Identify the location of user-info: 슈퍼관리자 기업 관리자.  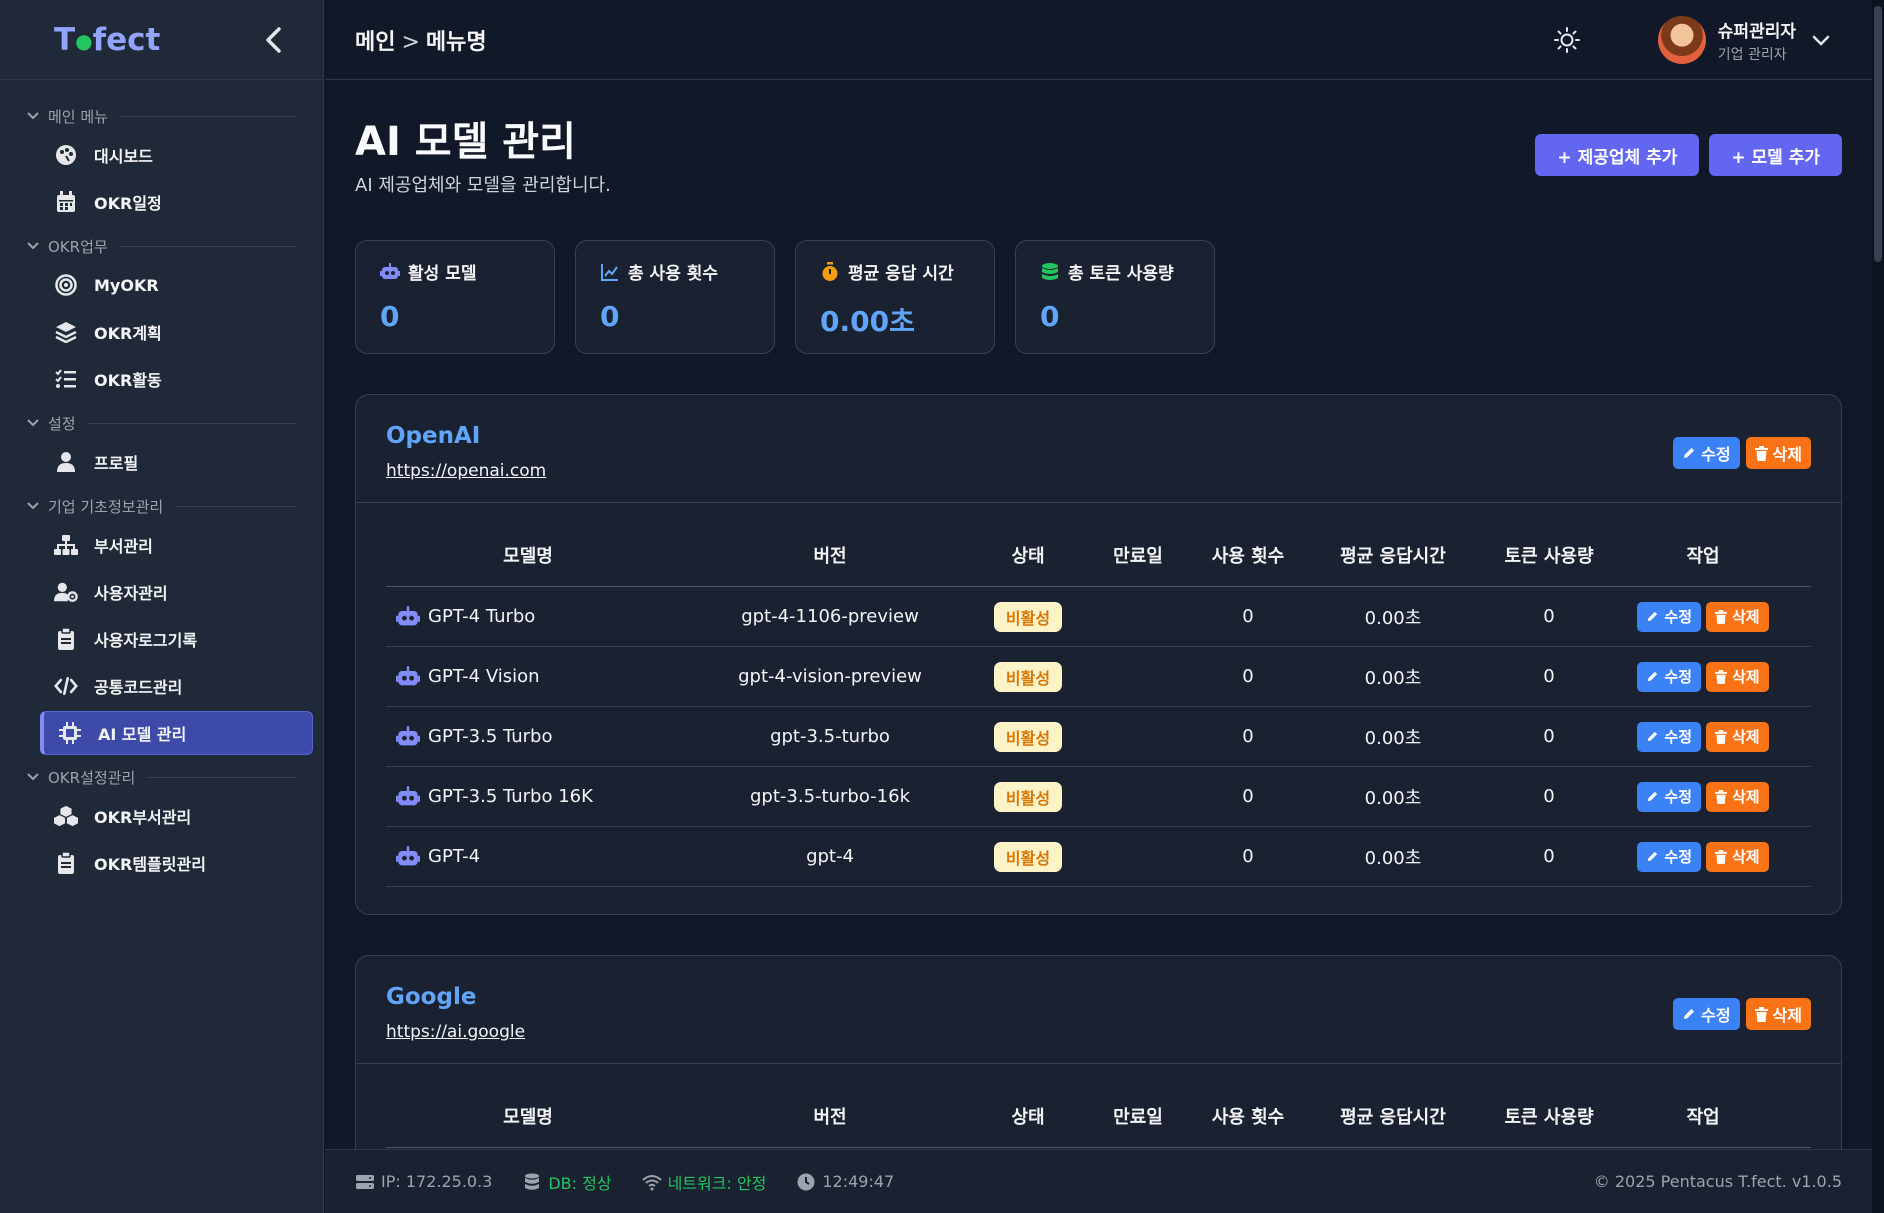
(1757, 40).